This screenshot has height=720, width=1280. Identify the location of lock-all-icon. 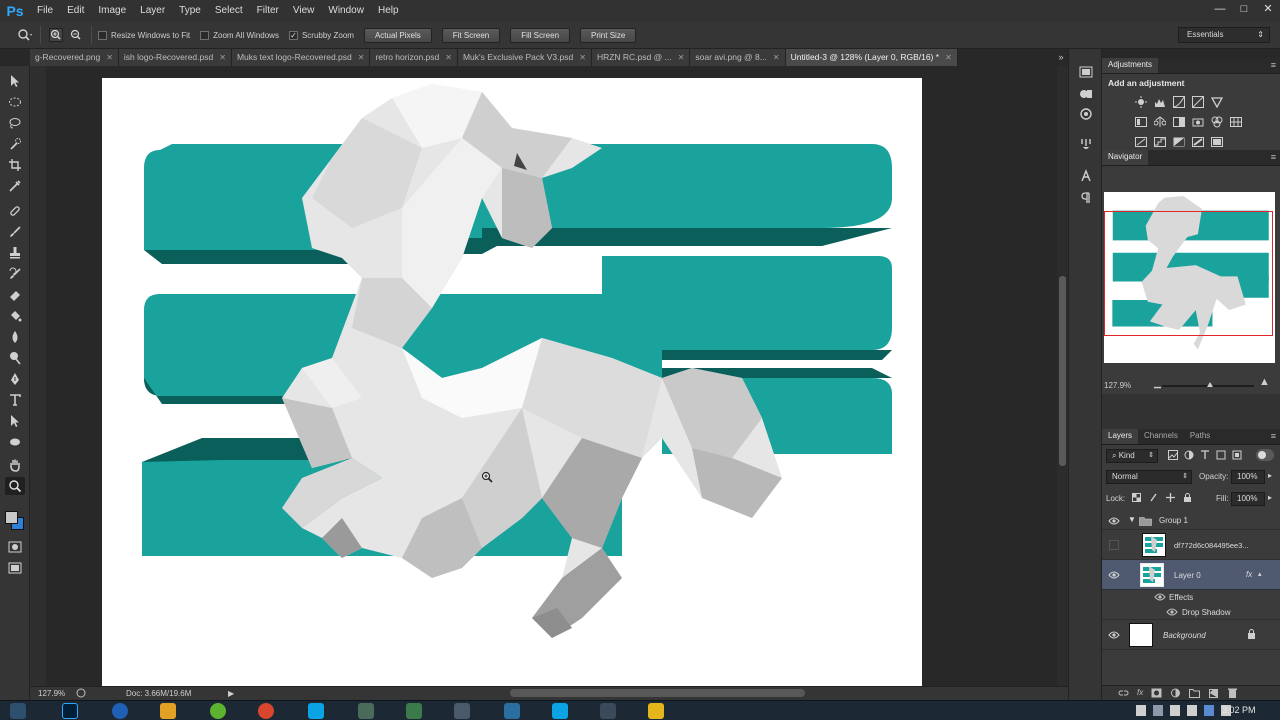
(1187, 497).